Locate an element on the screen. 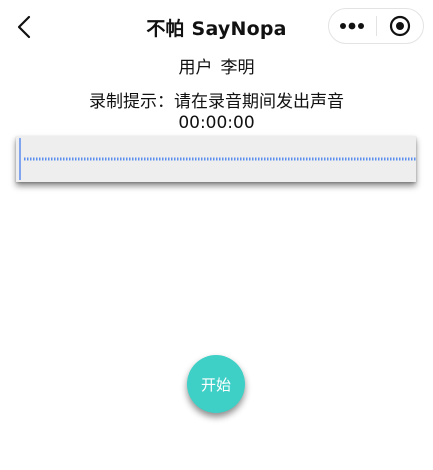 This screenshot has width=433, height=470. waveform-canvas is located at coordinates (217, 159).